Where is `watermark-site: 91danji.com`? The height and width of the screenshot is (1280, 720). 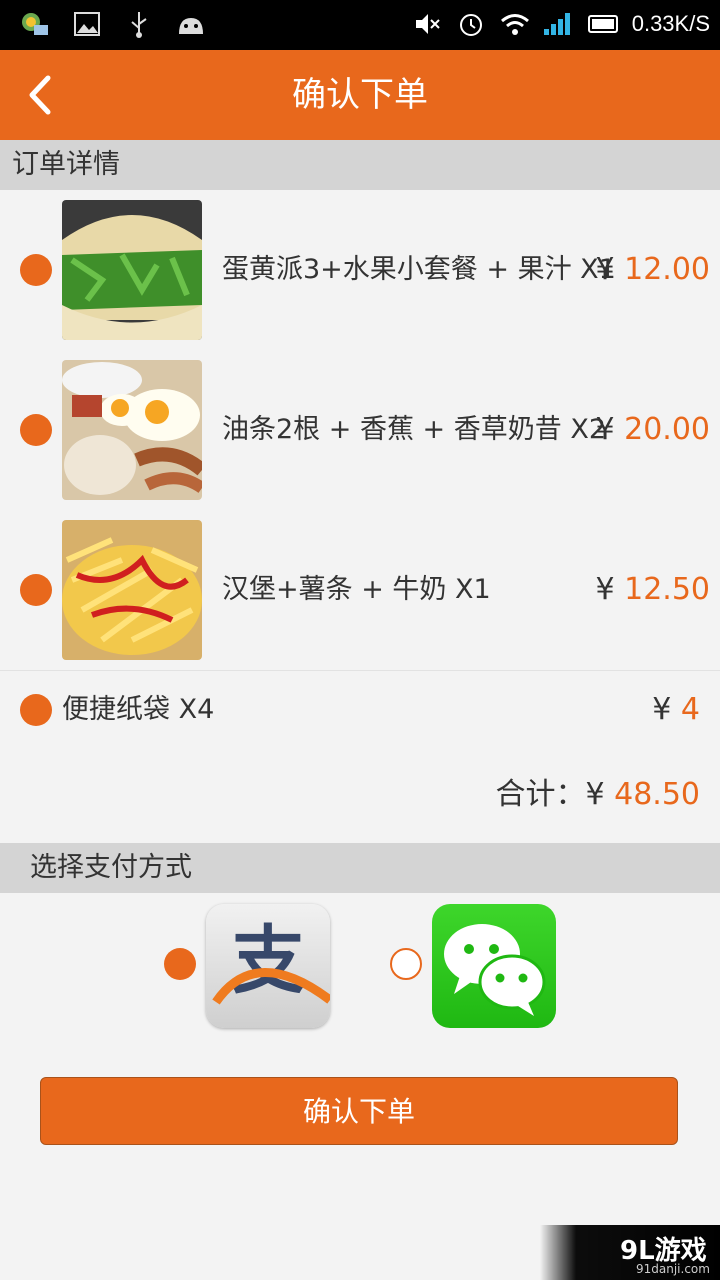
watermark-site: 91danji.com is located at coordinates (673, 1269).